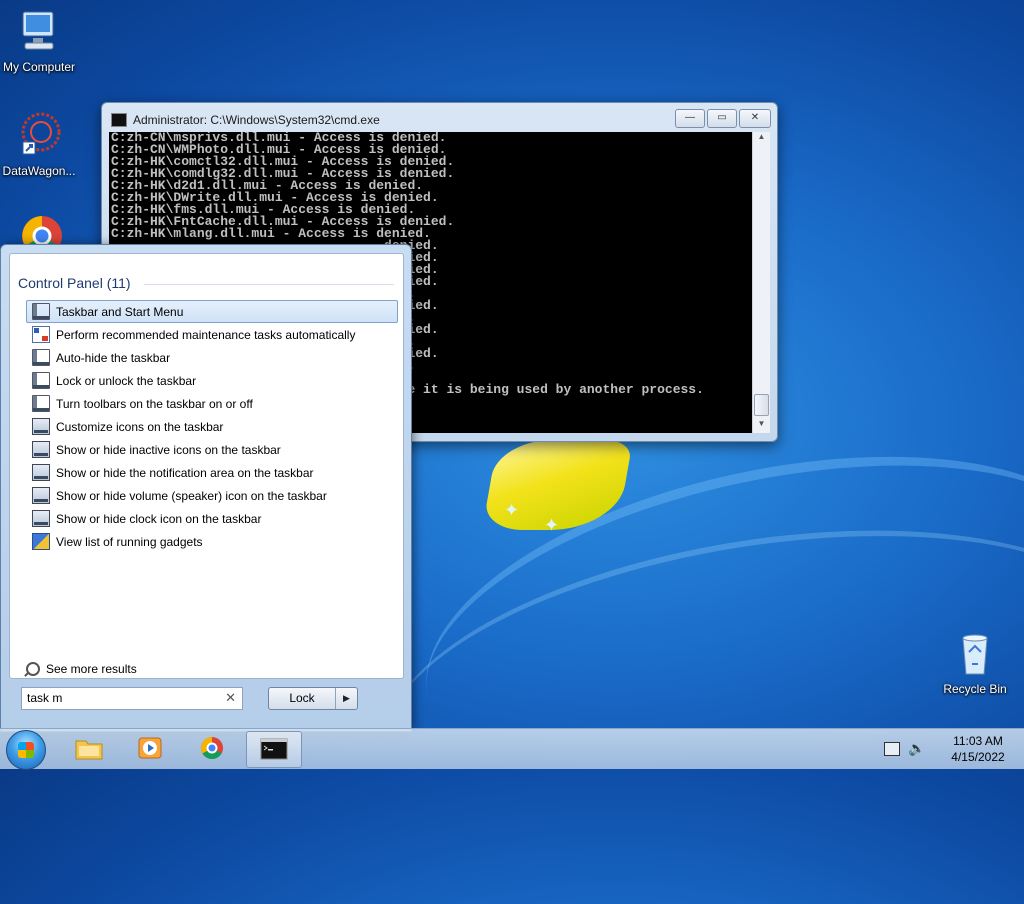 This screenshot has width=1024, height=904. Describe the element at coordinates (39, 136) in the screenshot. I see `datawagon-icon` at that location.